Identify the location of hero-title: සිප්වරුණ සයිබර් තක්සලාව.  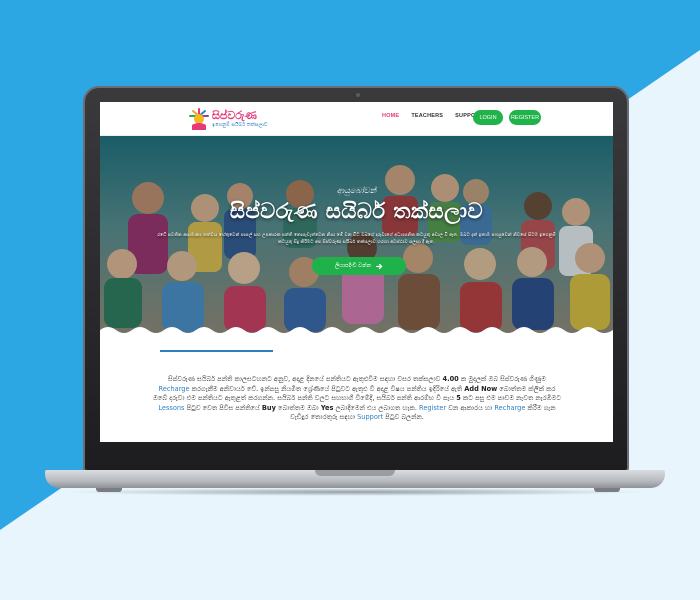
(356, 211).